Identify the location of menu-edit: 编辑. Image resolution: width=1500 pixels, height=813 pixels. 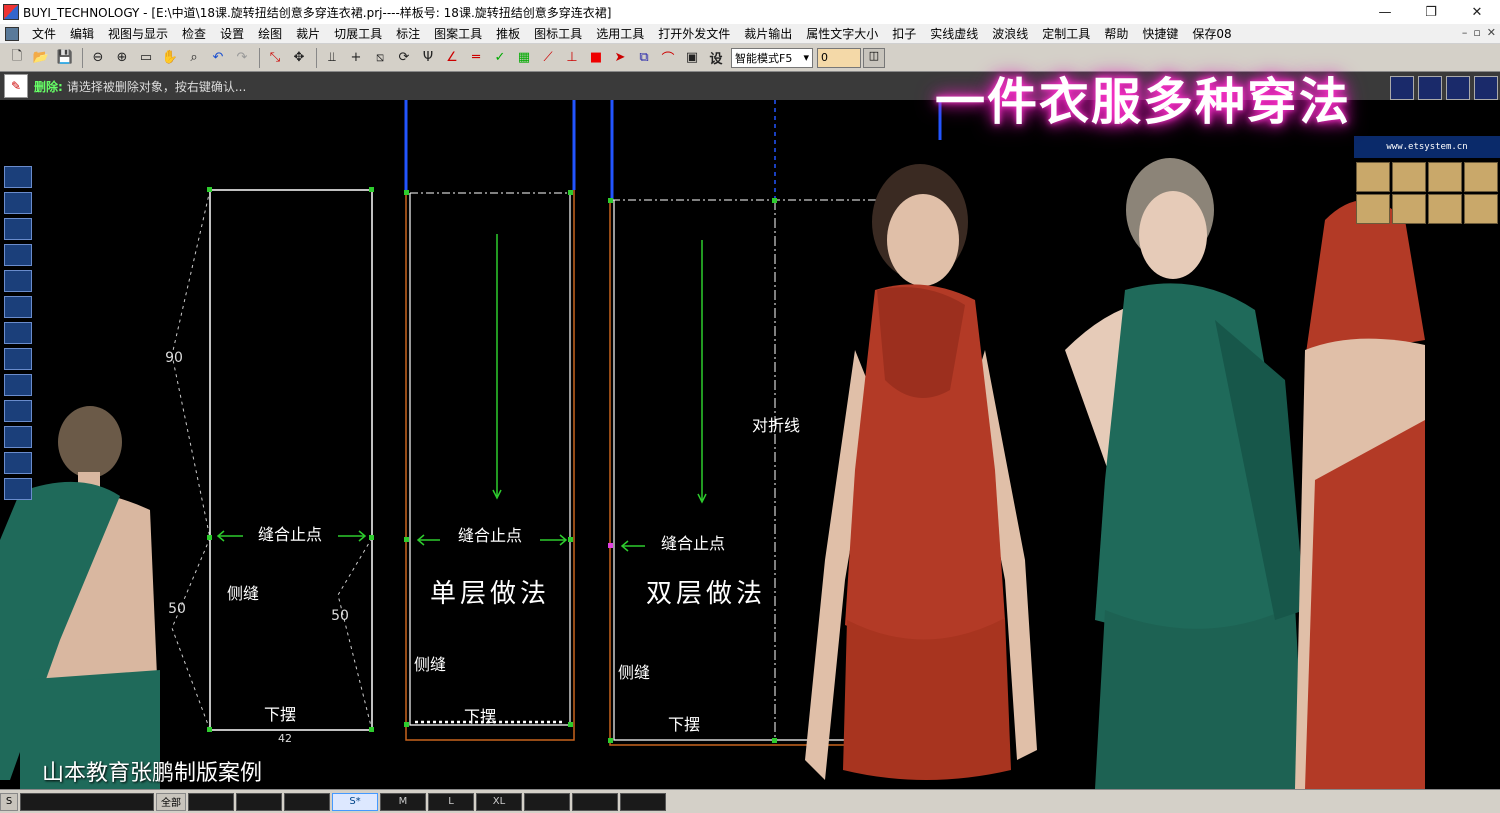
(82, 33).